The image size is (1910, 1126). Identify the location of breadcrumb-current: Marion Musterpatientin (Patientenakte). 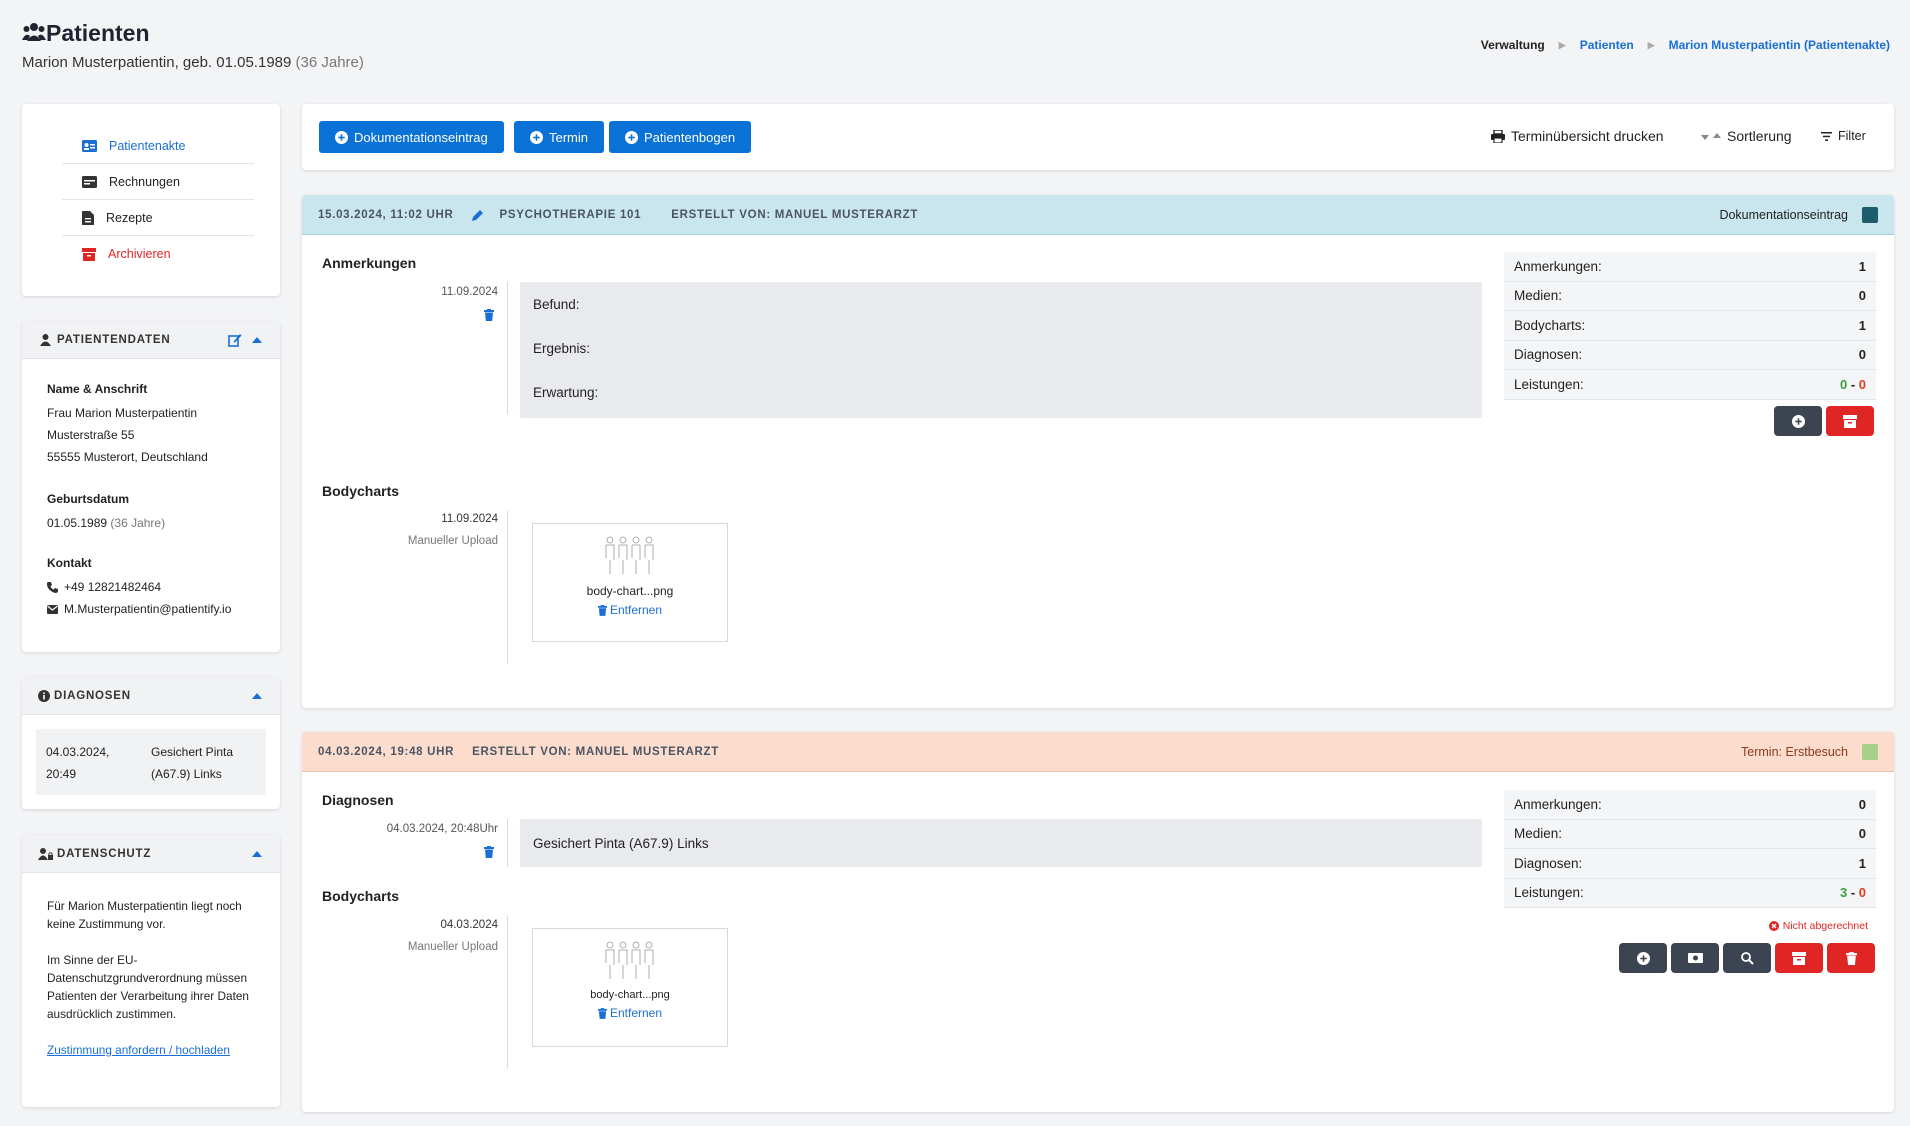
(1779, 45).